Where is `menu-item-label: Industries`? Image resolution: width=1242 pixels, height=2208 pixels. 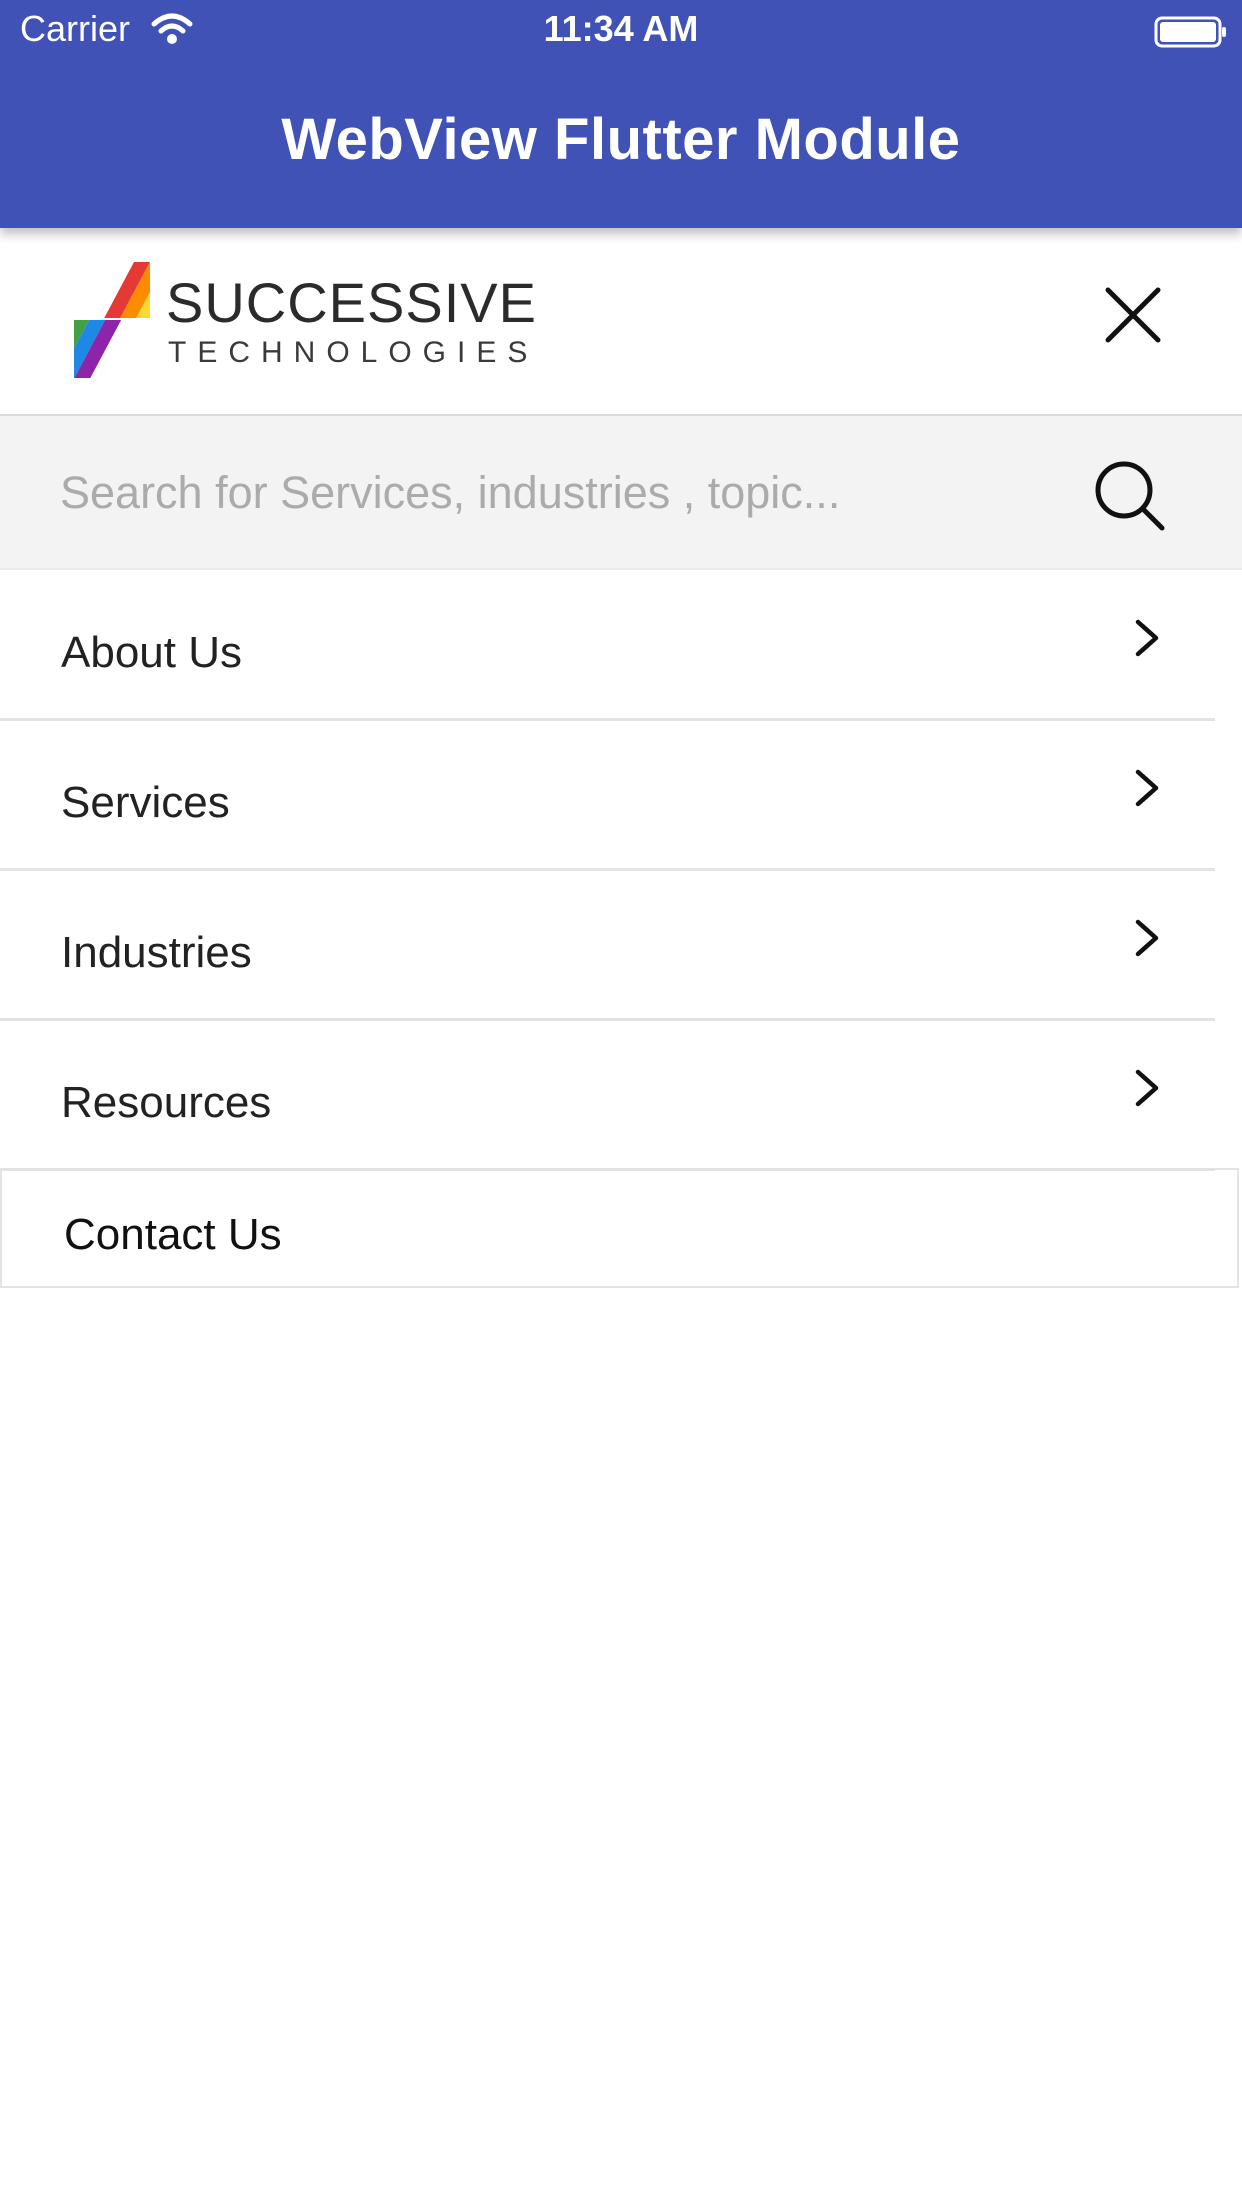 menu-item-label: Industries is located at coordinates (156, 952).